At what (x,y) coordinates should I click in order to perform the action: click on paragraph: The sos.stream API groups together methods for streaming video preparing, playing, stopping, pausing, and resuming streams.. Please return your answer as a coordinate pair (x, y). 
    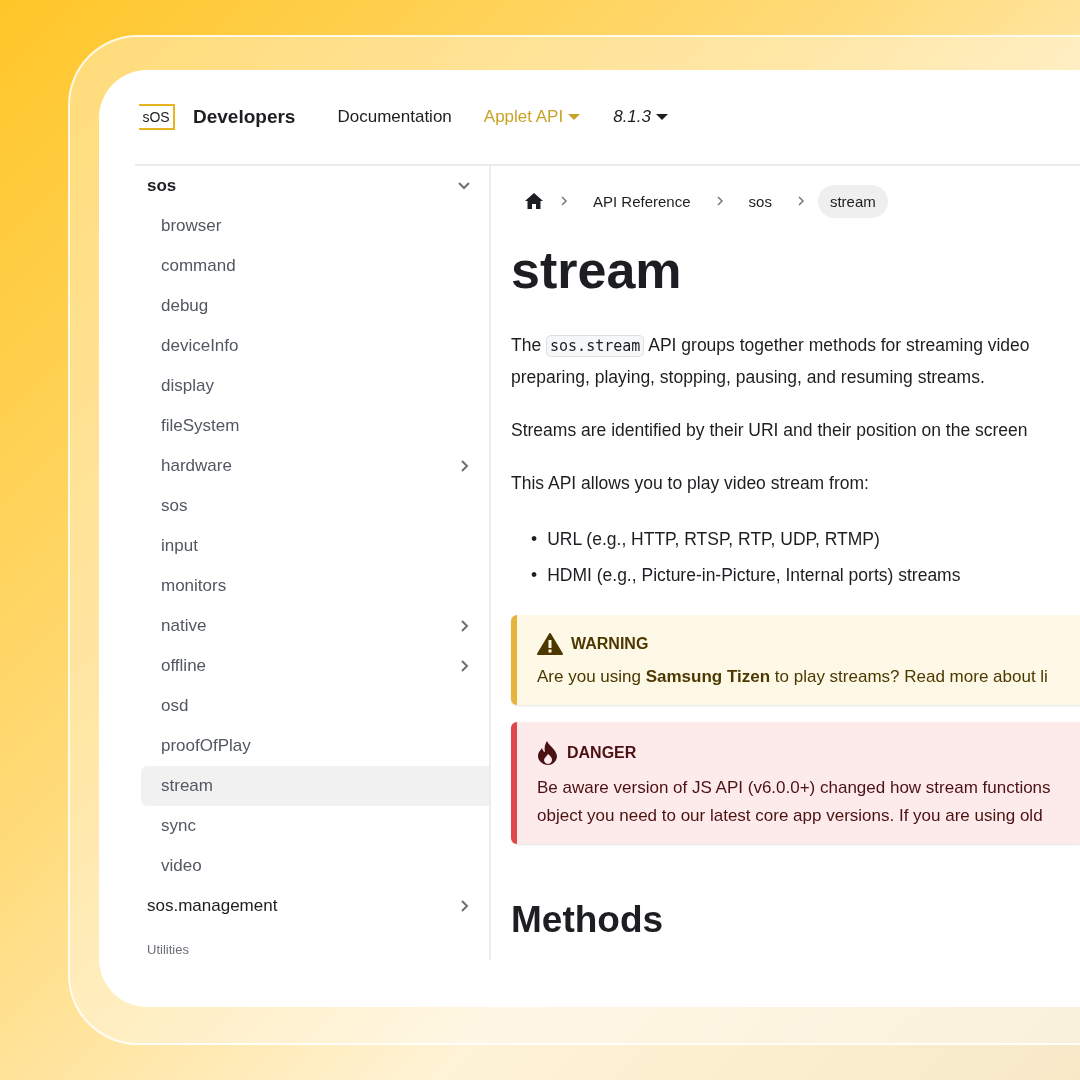
    Looking at the image, I should click on (771, 361).